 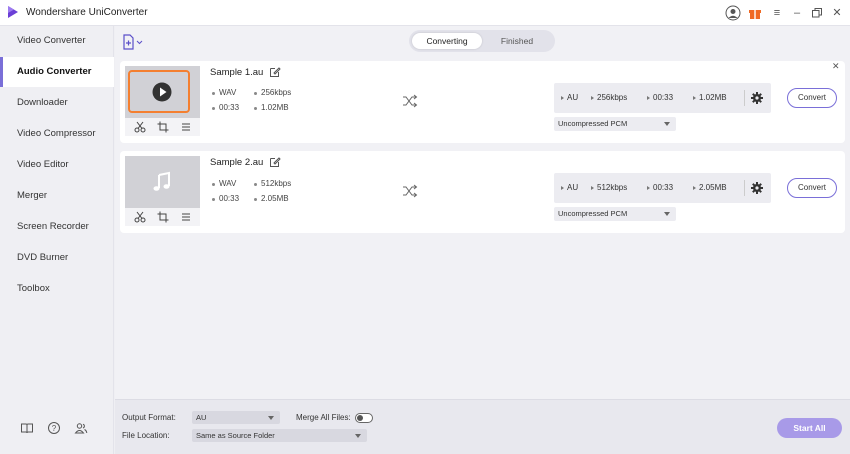 What do you see at coordinates (149, 417) in the screenshot?
I see `output-format-label: Output Format:` at bounding box center [149, 417].